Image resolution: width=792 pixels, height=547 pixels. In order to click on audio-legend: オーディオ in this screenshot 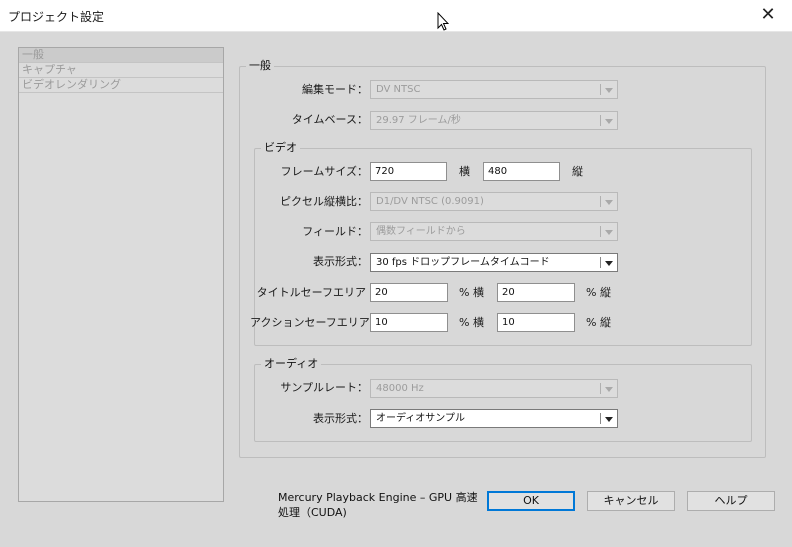, I will do `click(291, 364)`.